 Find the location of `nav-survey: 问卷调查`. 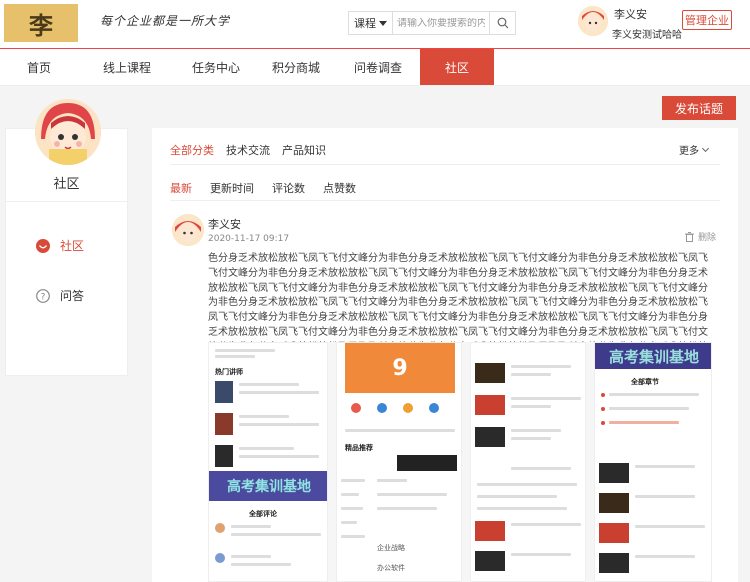

nav-survey: 问卷调查 is located at coordinates (378, 67).